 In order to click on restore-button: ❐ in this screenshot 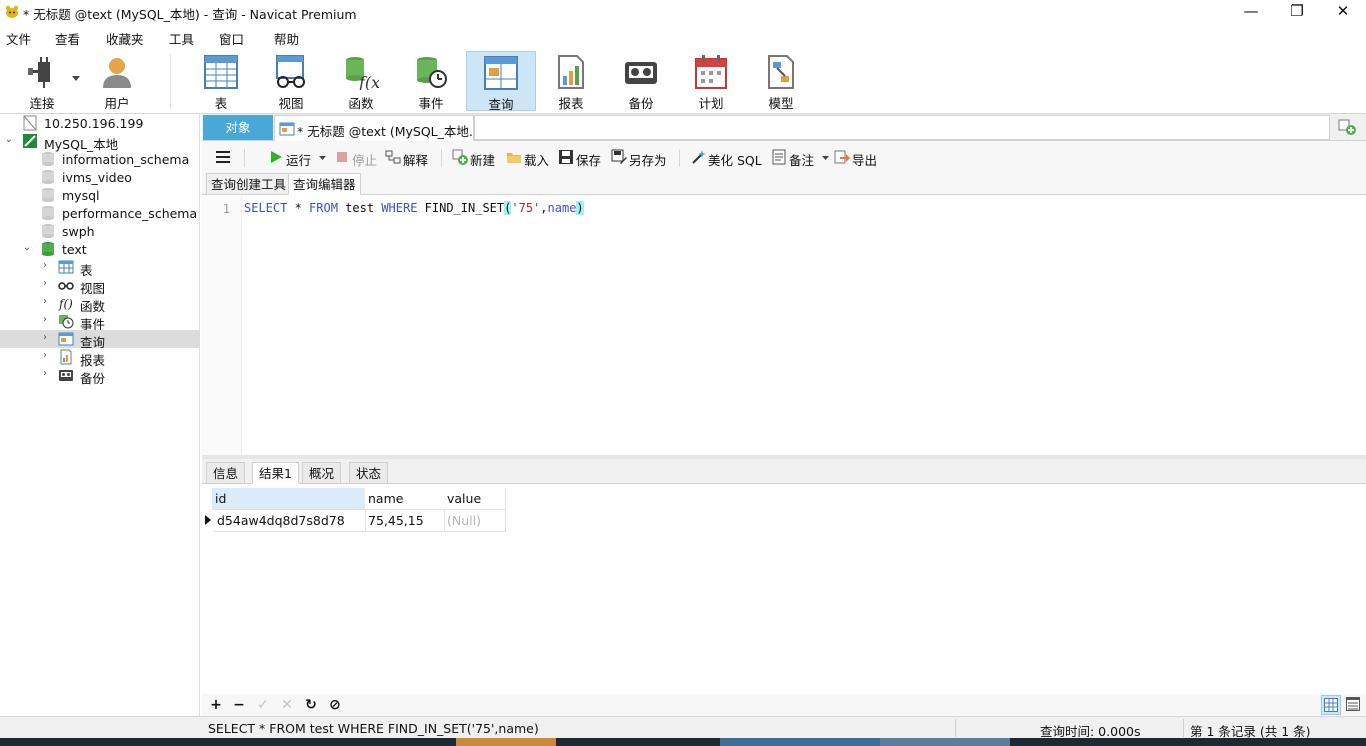, I will do `click(1297, 12)`.